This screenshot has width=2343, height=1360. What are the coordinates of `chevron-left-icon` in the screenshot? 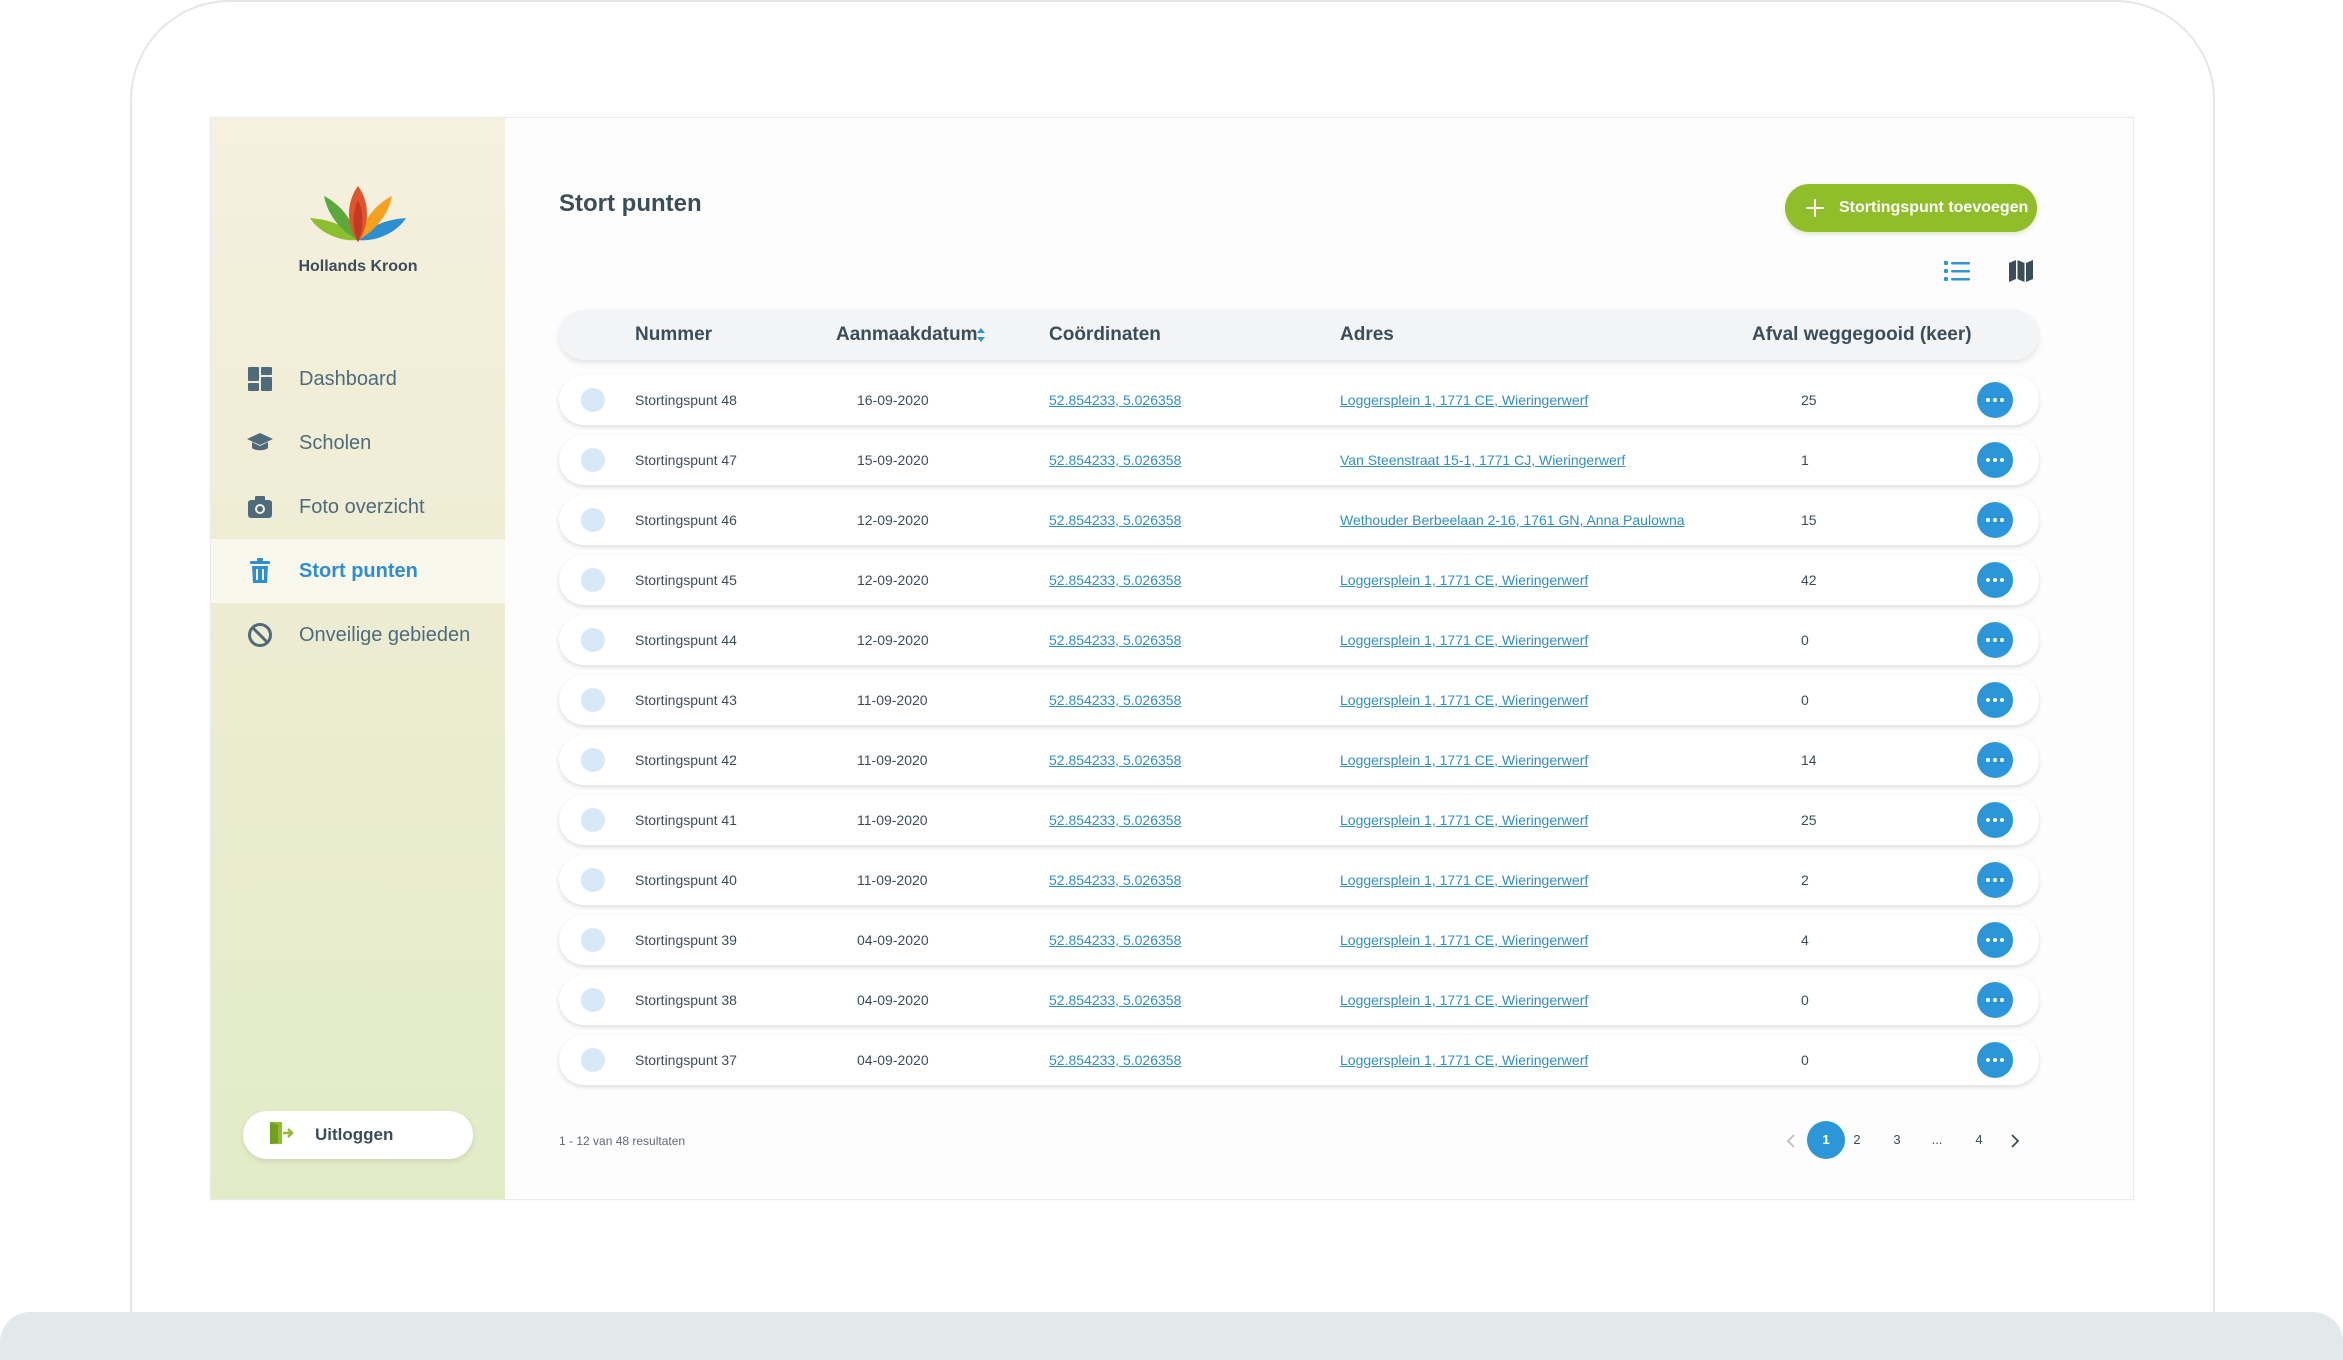 It's located at (1790, 1140).